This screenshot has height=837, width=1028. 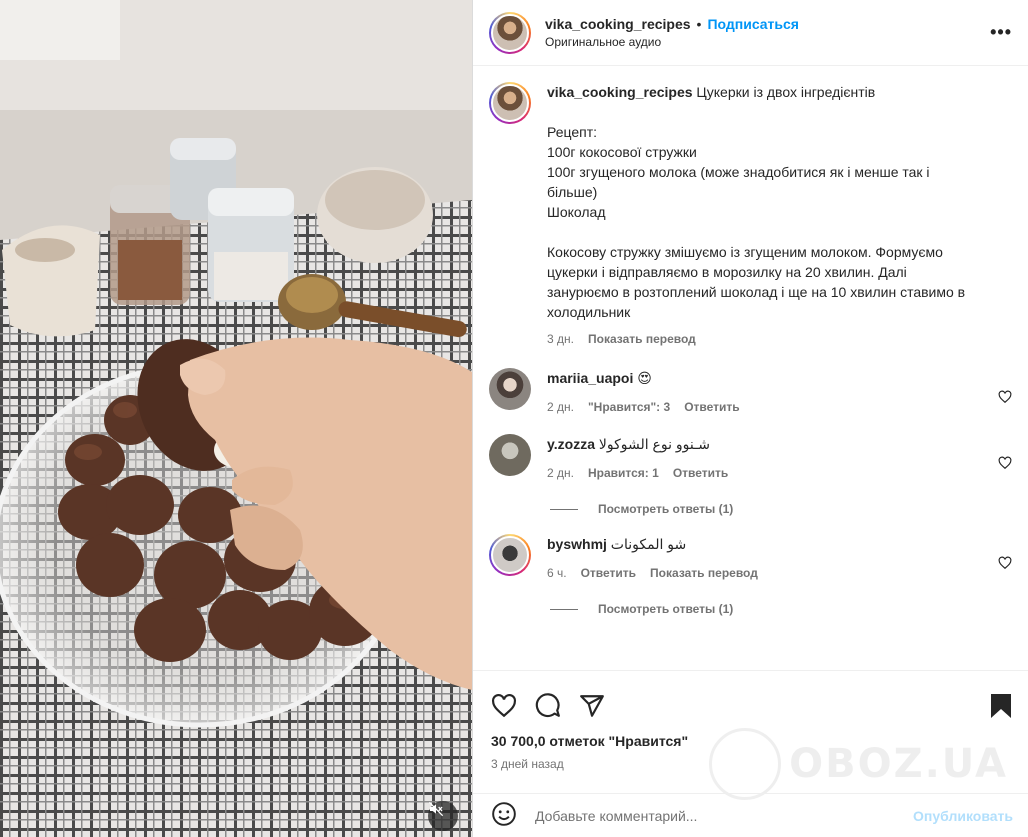 I want to click on comment-username: y.zozza, so click(x=571, y=444).